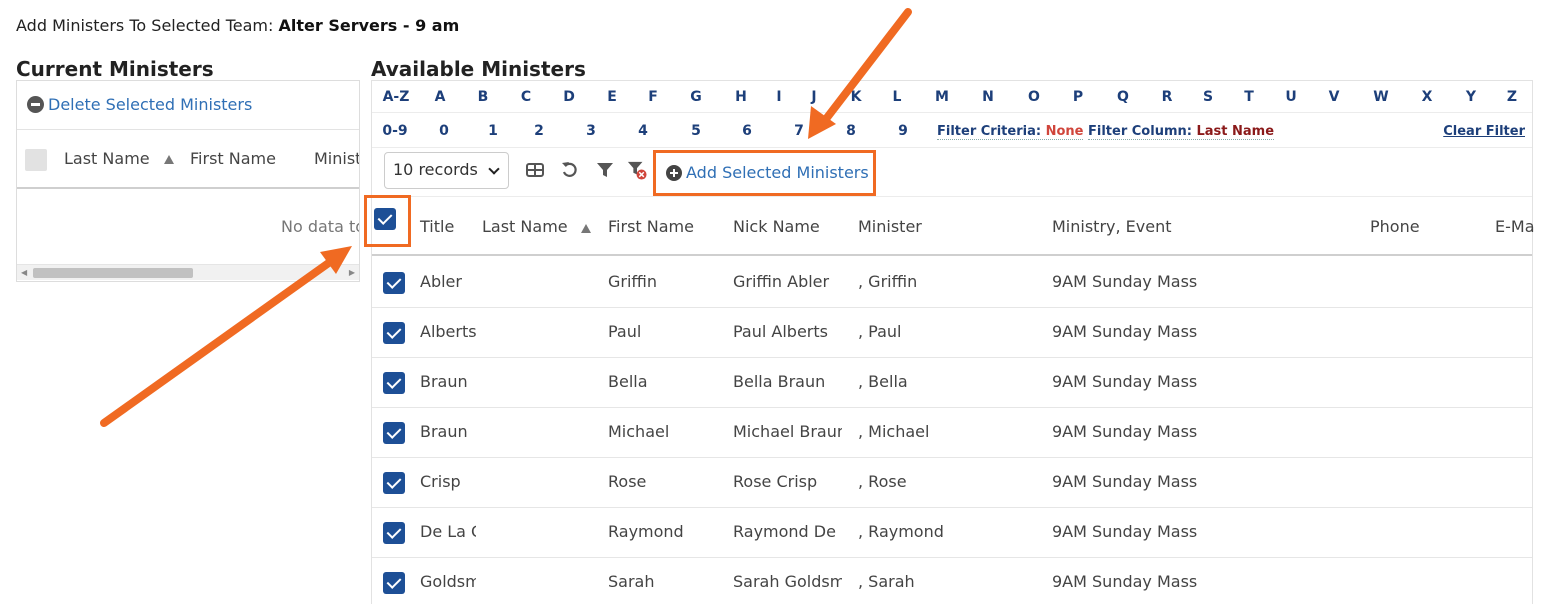  I want to click on letter-filter: Z, so click(1512, 97).